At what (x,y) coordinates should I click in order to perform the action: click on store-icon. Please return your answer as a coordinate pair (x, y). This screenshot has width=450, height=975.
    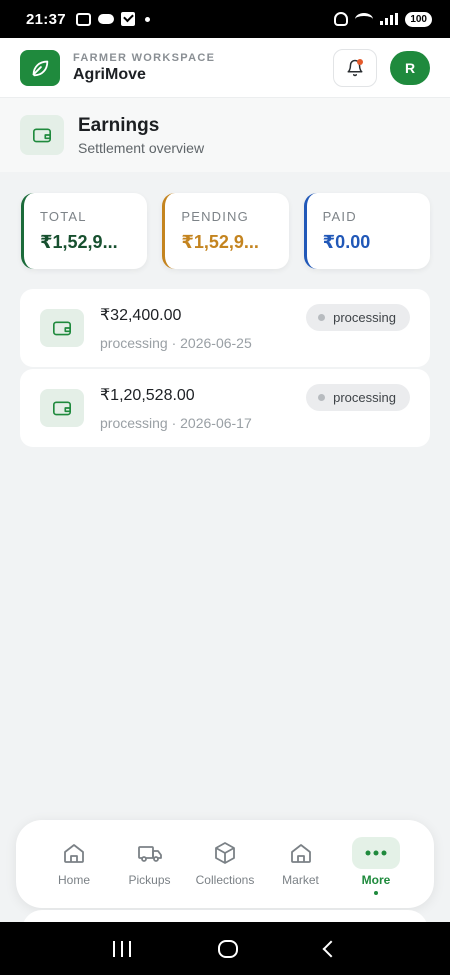
    Looking at the image, I should click on (301, 853).